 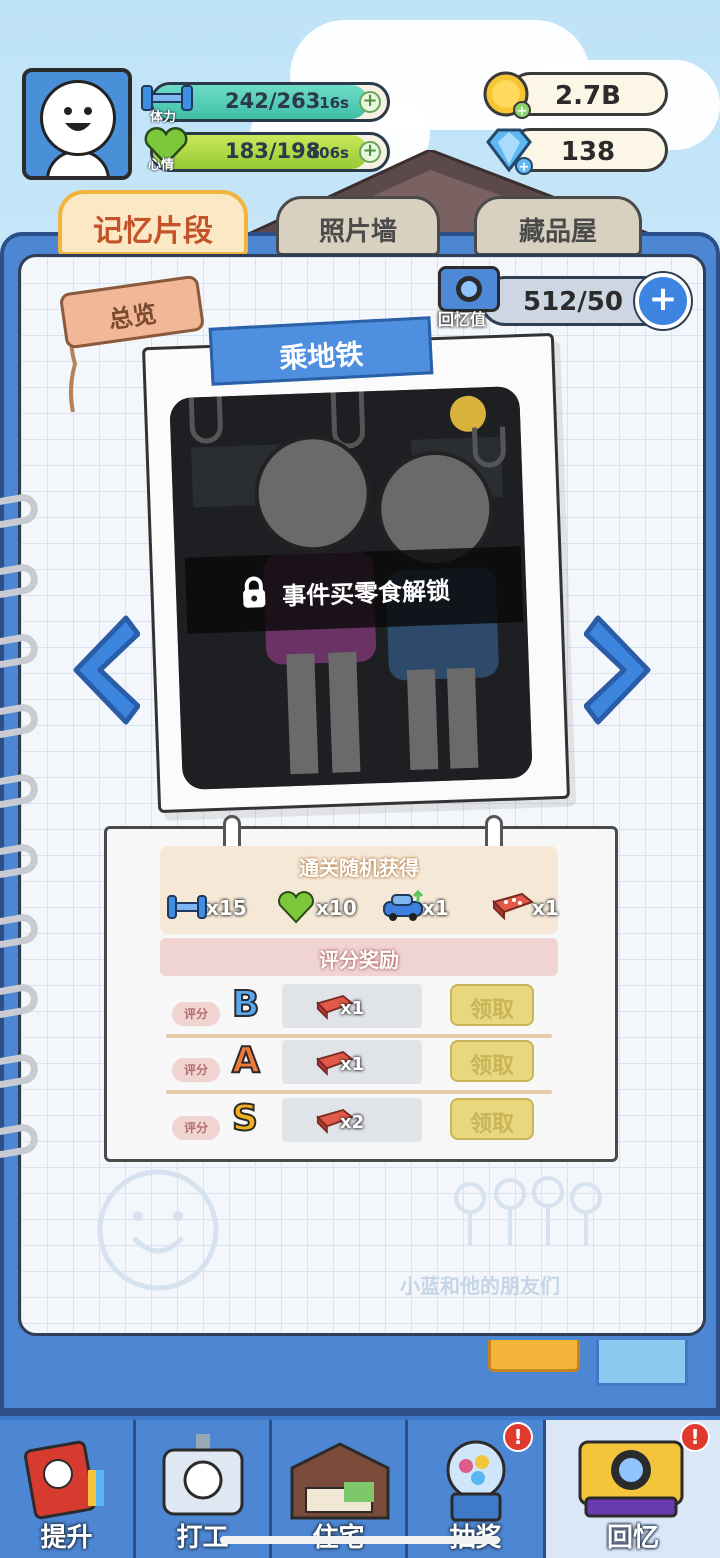 I want to click on photo-title-banner: 乘地铁, so click(x=321, y=351).